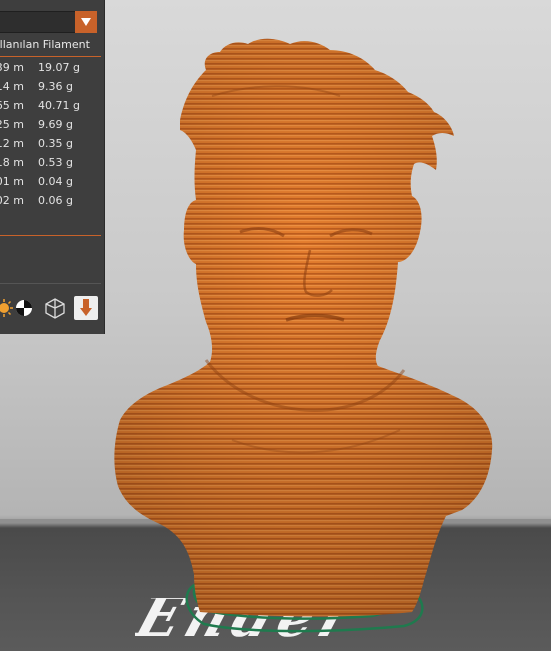 The height and width of the screenshot is (651, 551). I want to click on filament-weight: 0.04 g, so click(55, 181).